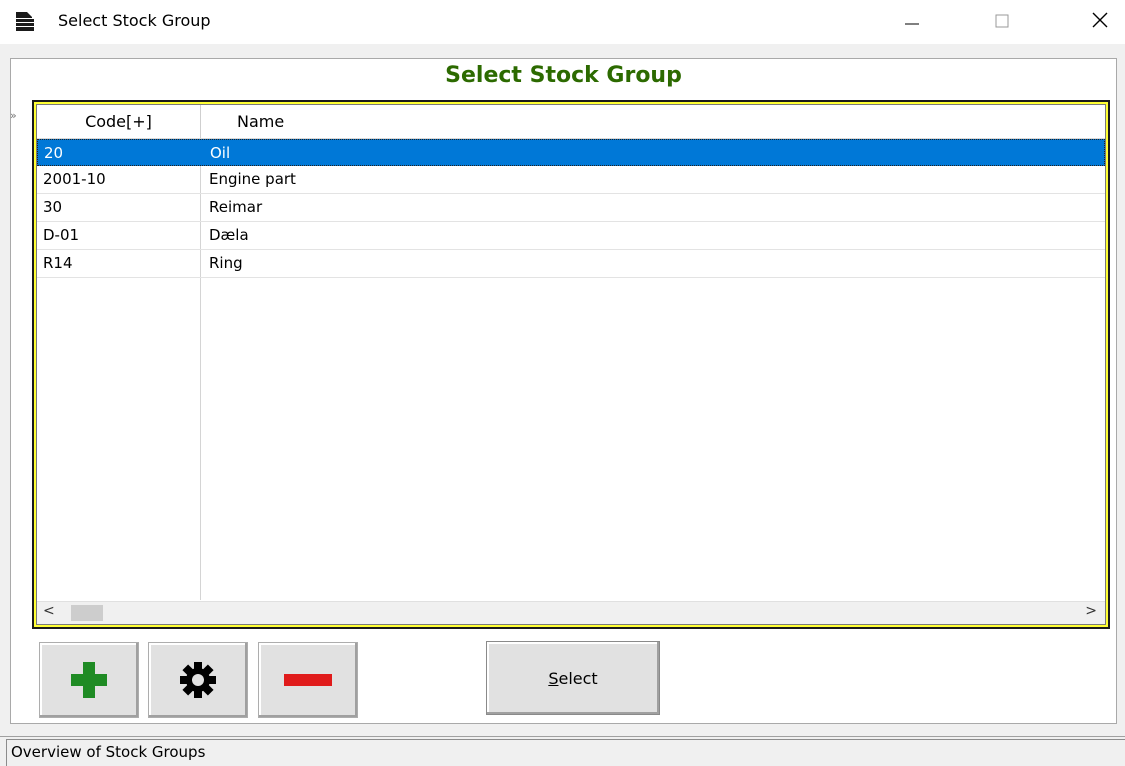  I want to click on minus-icon, so click(308, 680).